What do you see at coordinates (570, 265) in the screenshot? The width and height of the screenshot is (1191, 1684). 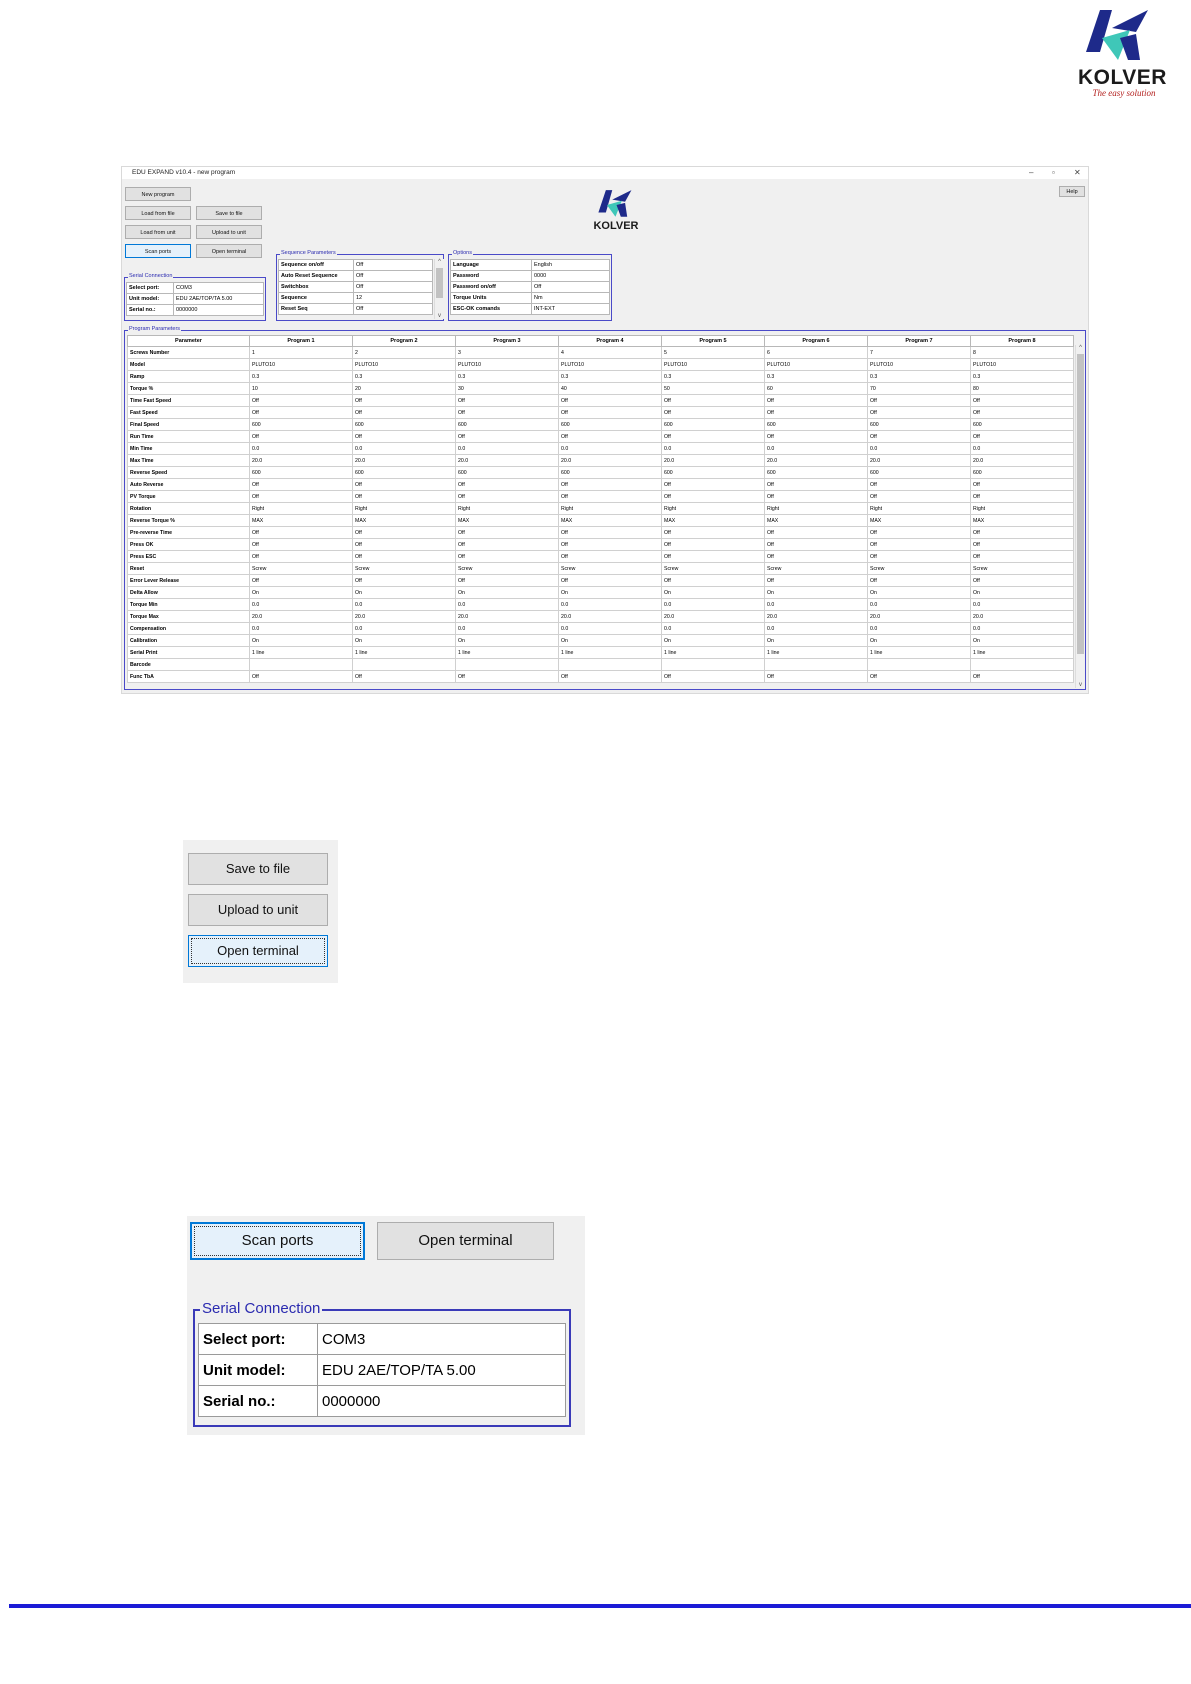 I see `option-value: English` at bounding box center [570, 265].